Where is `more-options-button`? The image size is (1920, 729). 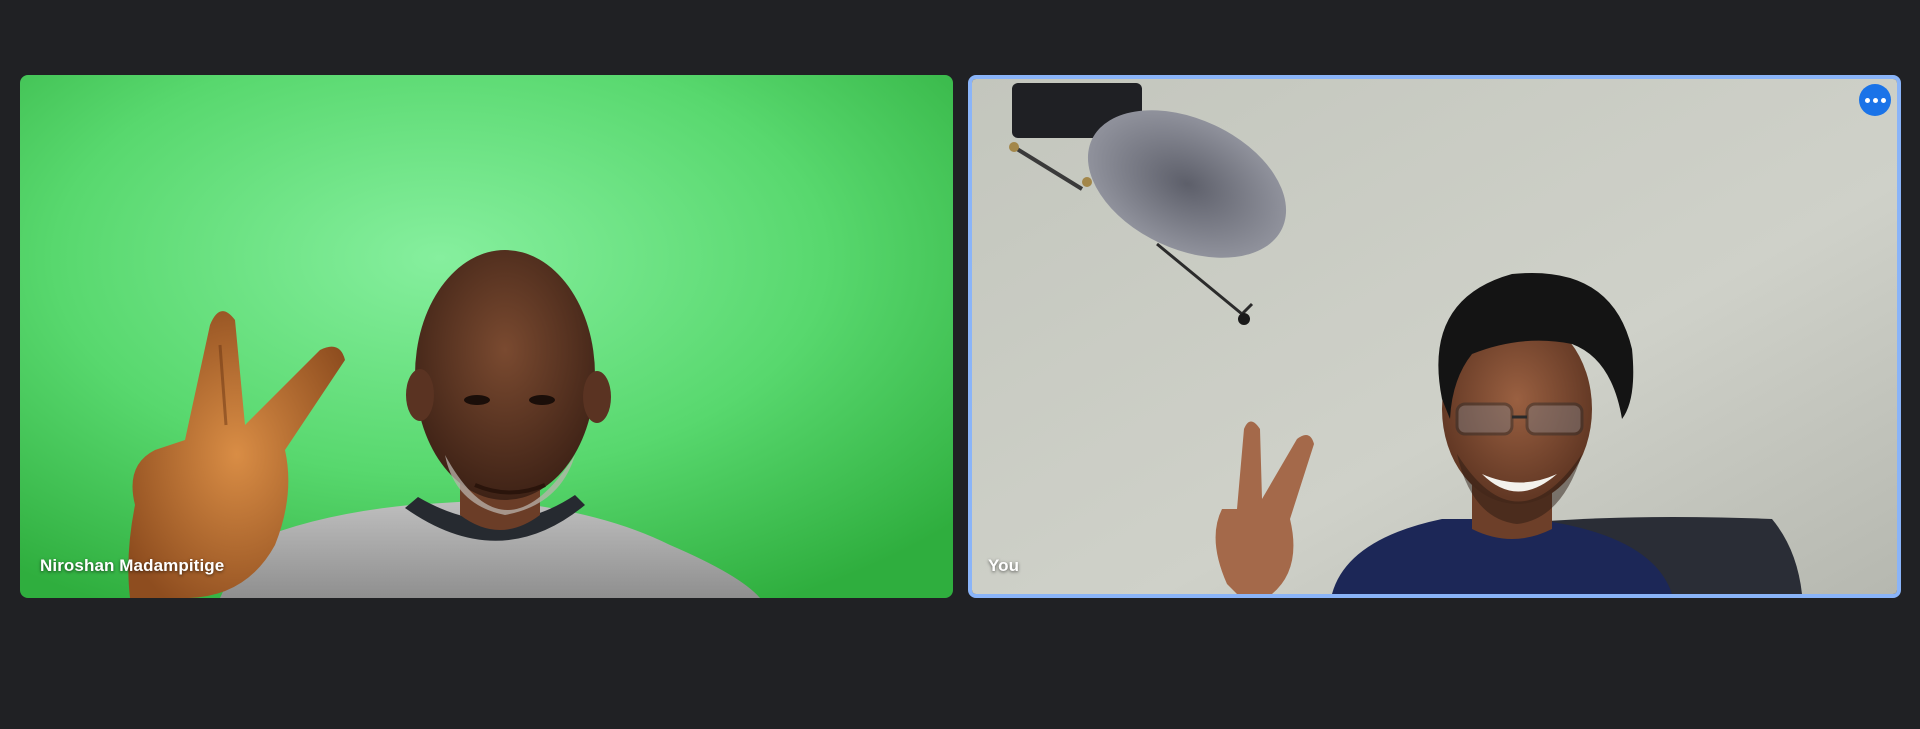
more-options-button is located at coordinates (1875, 100).